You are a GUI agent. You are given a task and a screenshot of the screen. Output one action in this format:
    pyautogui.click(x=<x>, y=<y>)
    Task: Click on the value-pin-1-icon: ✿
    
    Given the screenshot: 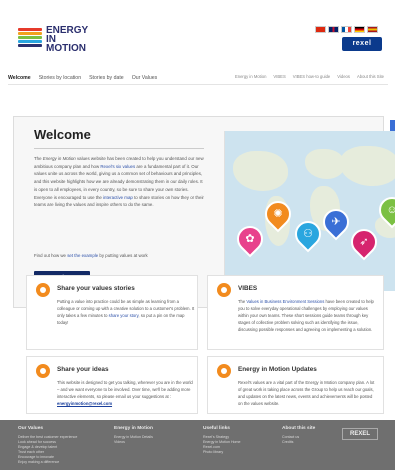 What is the action you would take?
    pyautogui.click(x=250, y=239)
    